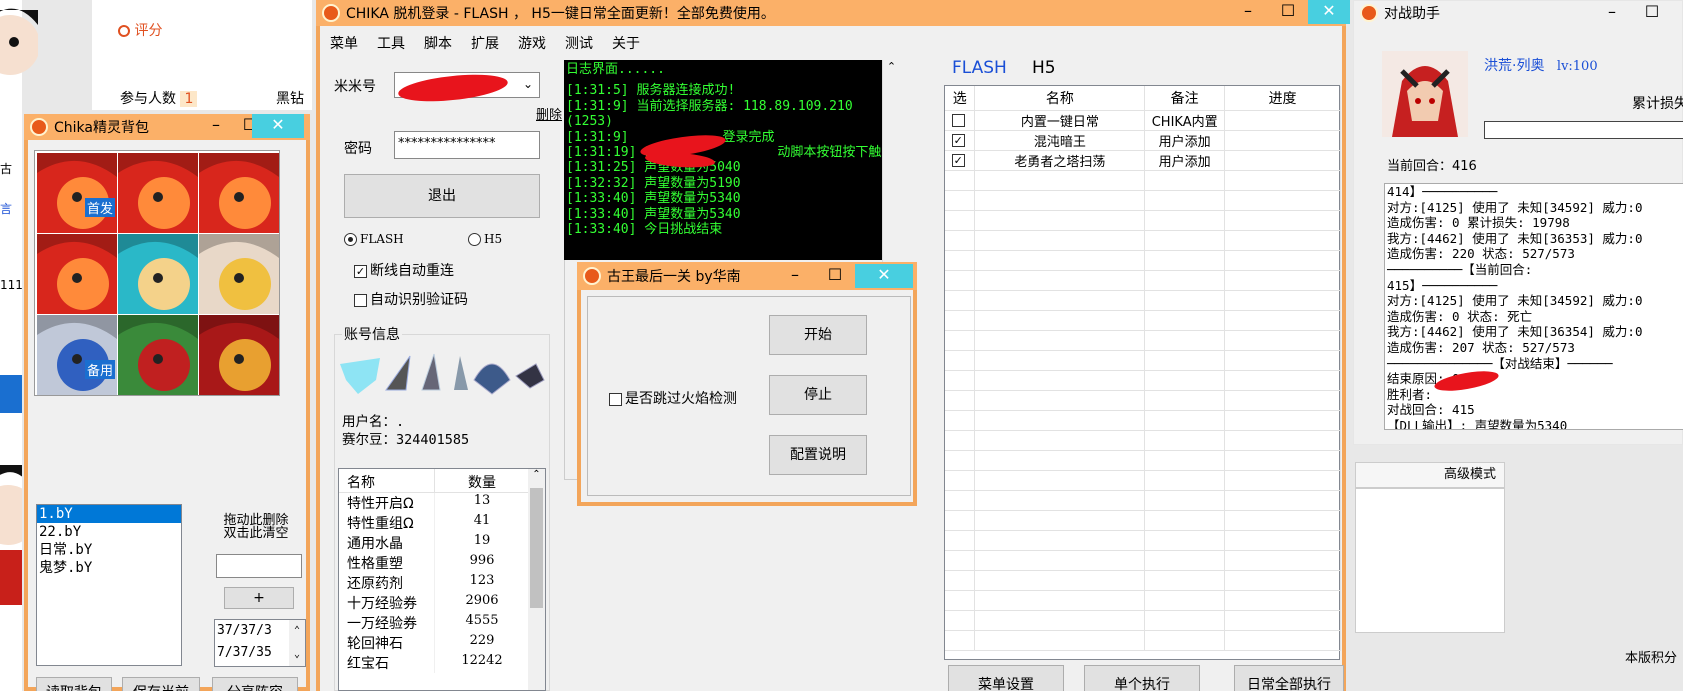 Image resolution: width=1683 pixels, height=691 pixels. I want to click on total-loss-label: 累计损失, so click(1657, 104).